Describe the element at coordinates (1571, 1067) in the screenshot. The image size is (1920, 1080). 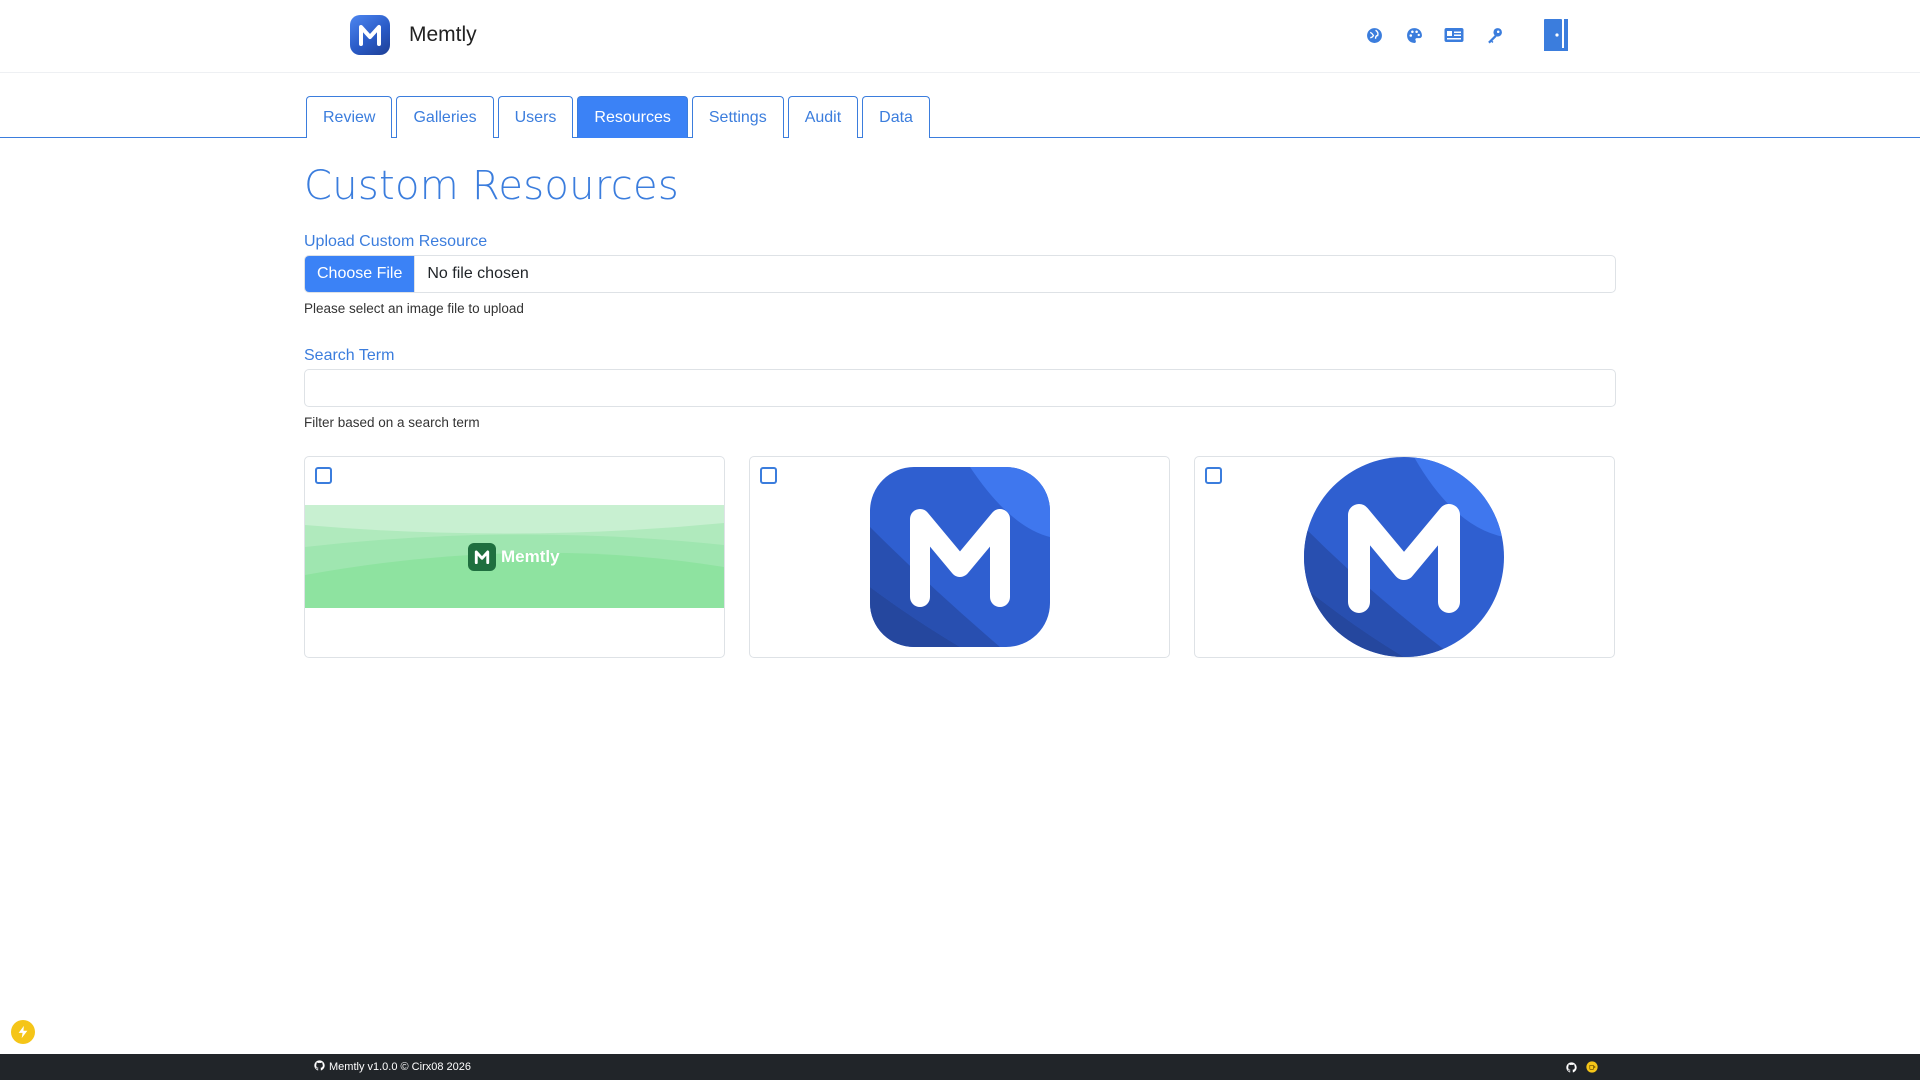
I see `github-link-icon` at that location.